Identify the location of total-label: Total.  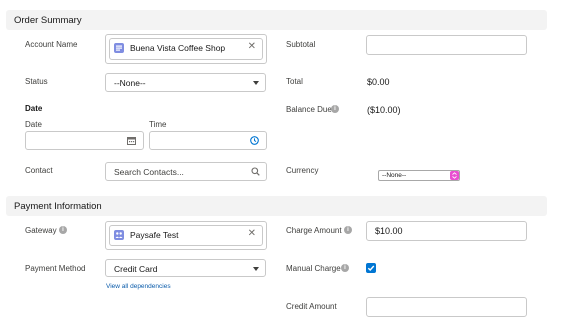
(294, 81).